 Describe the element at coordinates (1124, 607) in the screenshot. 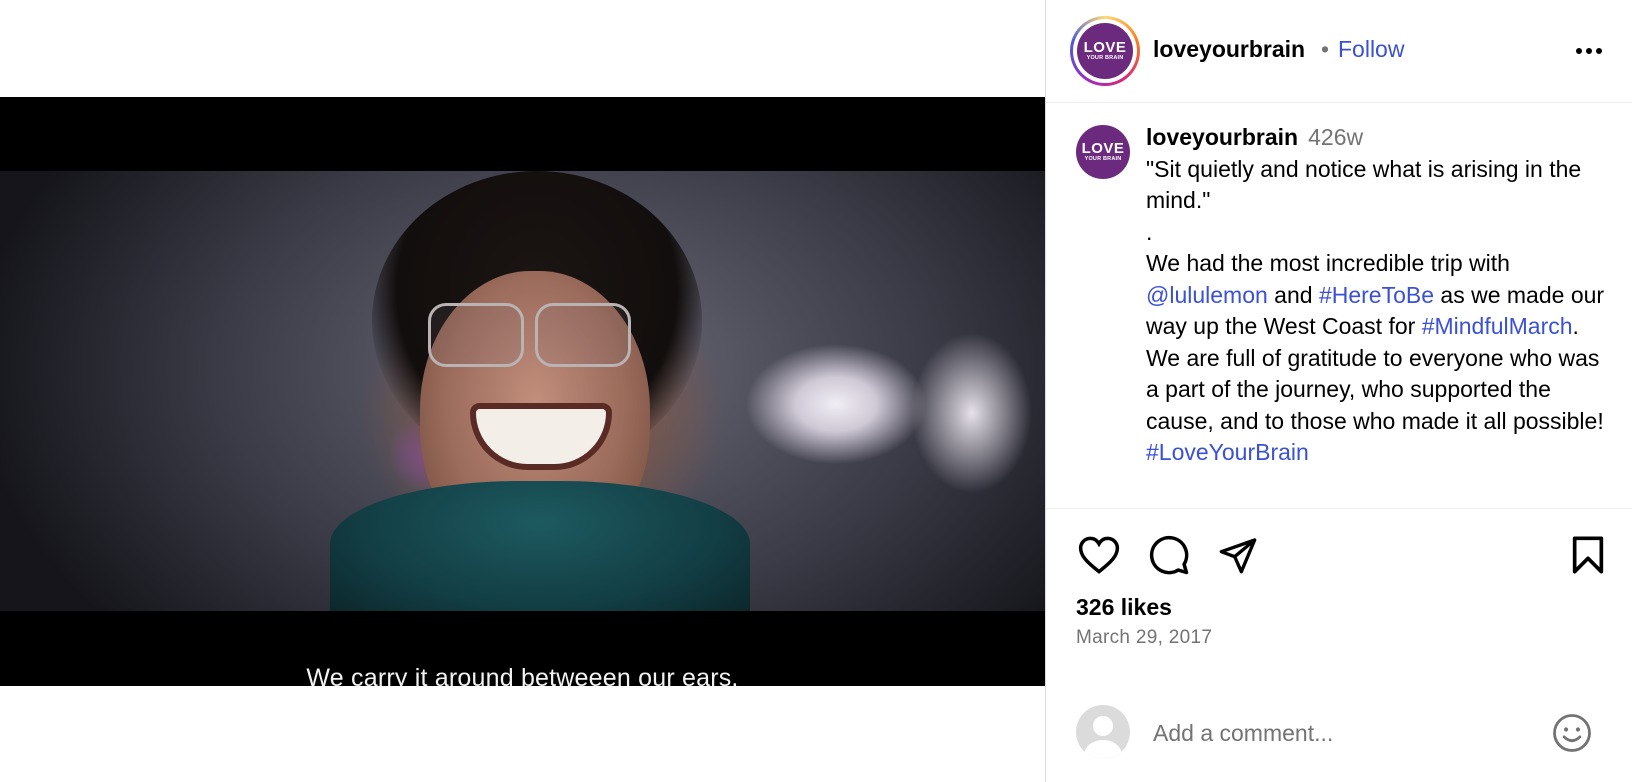

I see `likes-count: 326 likes` at that location.